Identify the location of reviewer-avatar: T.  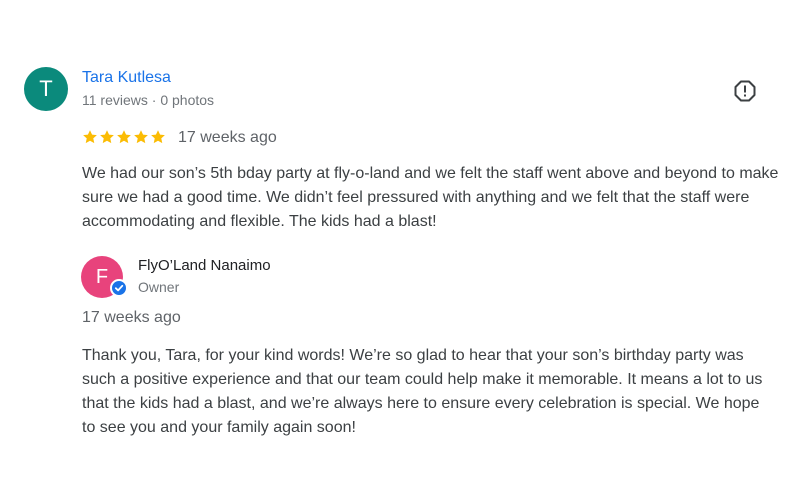
(46, 89).